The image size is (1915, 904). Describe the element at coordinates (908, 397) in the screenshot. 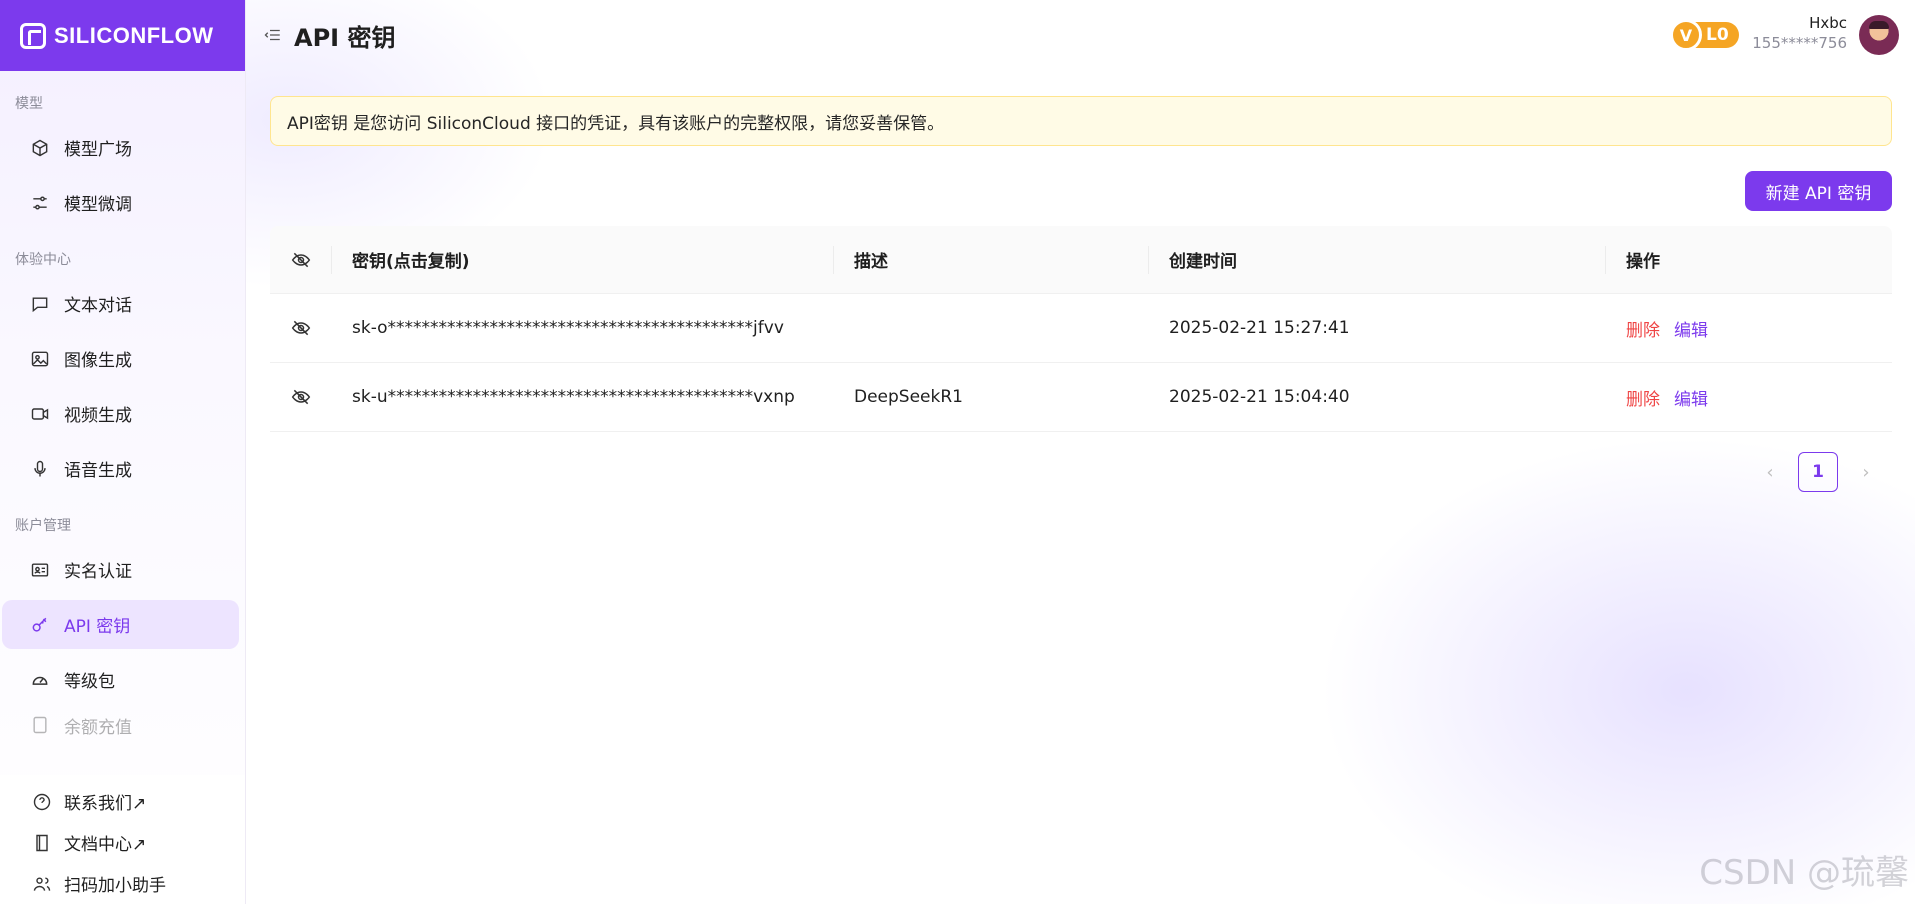

I see `api-key-desc: DeepSeekR1` at that location.